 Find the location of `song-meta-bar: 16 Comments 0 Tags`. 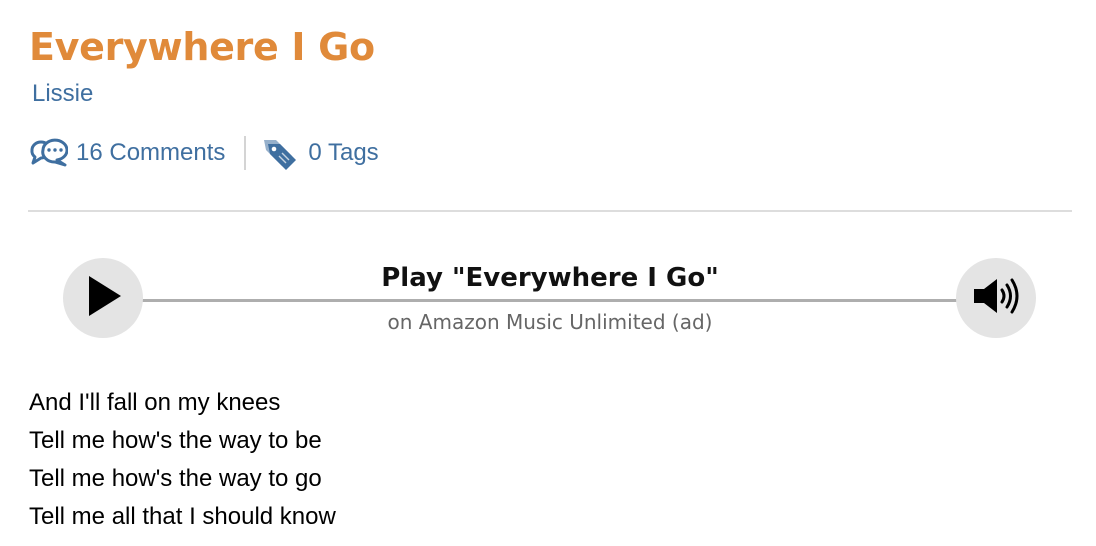

song-meta-bar: 16 Comments 0 Tags is located at coordinates (203, 153).